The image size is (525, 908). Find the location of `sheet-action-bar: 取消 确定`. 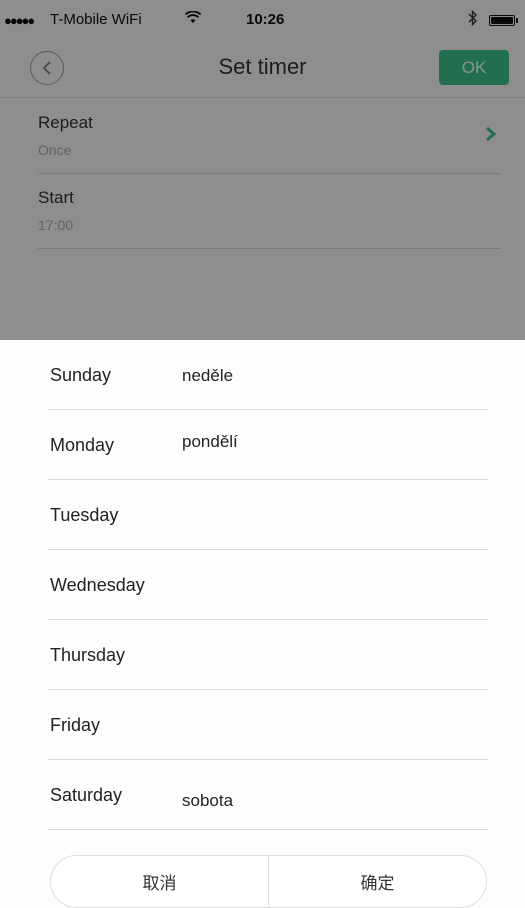

sheet-action-bar: 取消 确定 is located at coordinates (268, 881).